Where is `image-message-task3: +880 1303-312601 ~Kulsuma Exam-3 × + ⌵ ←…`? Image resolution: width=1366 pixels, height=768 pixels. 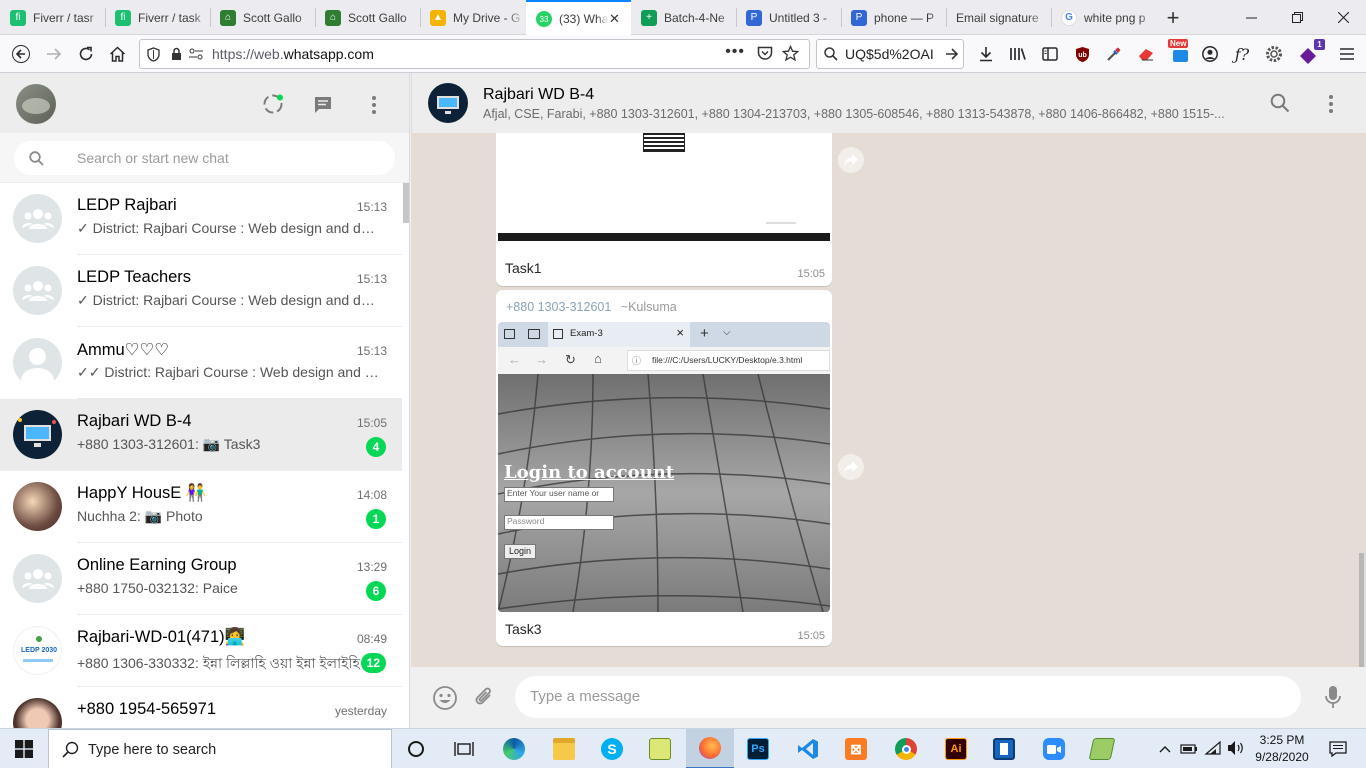 image-message-task3: +880 1303-312601 ~Kulsuma Exam-3 × + ⌵ ←… is located at coordinates (664, 468).